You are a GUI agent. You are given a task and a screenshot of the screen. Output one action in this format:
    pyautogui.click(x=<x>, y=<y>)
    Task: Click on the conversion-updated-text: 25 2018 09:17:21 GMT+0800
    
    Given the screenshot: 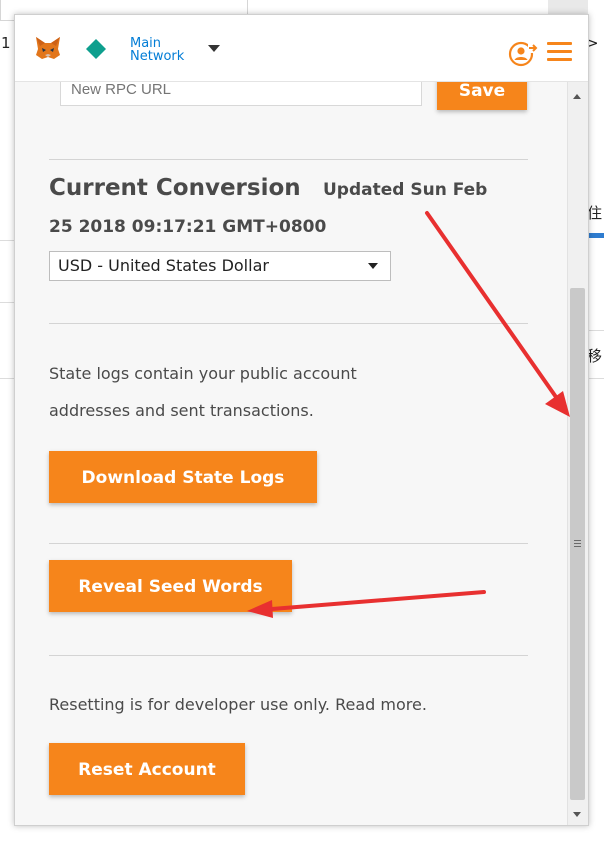 What is the action you would take?
    pyautogui.click(x=188, y=227)
    